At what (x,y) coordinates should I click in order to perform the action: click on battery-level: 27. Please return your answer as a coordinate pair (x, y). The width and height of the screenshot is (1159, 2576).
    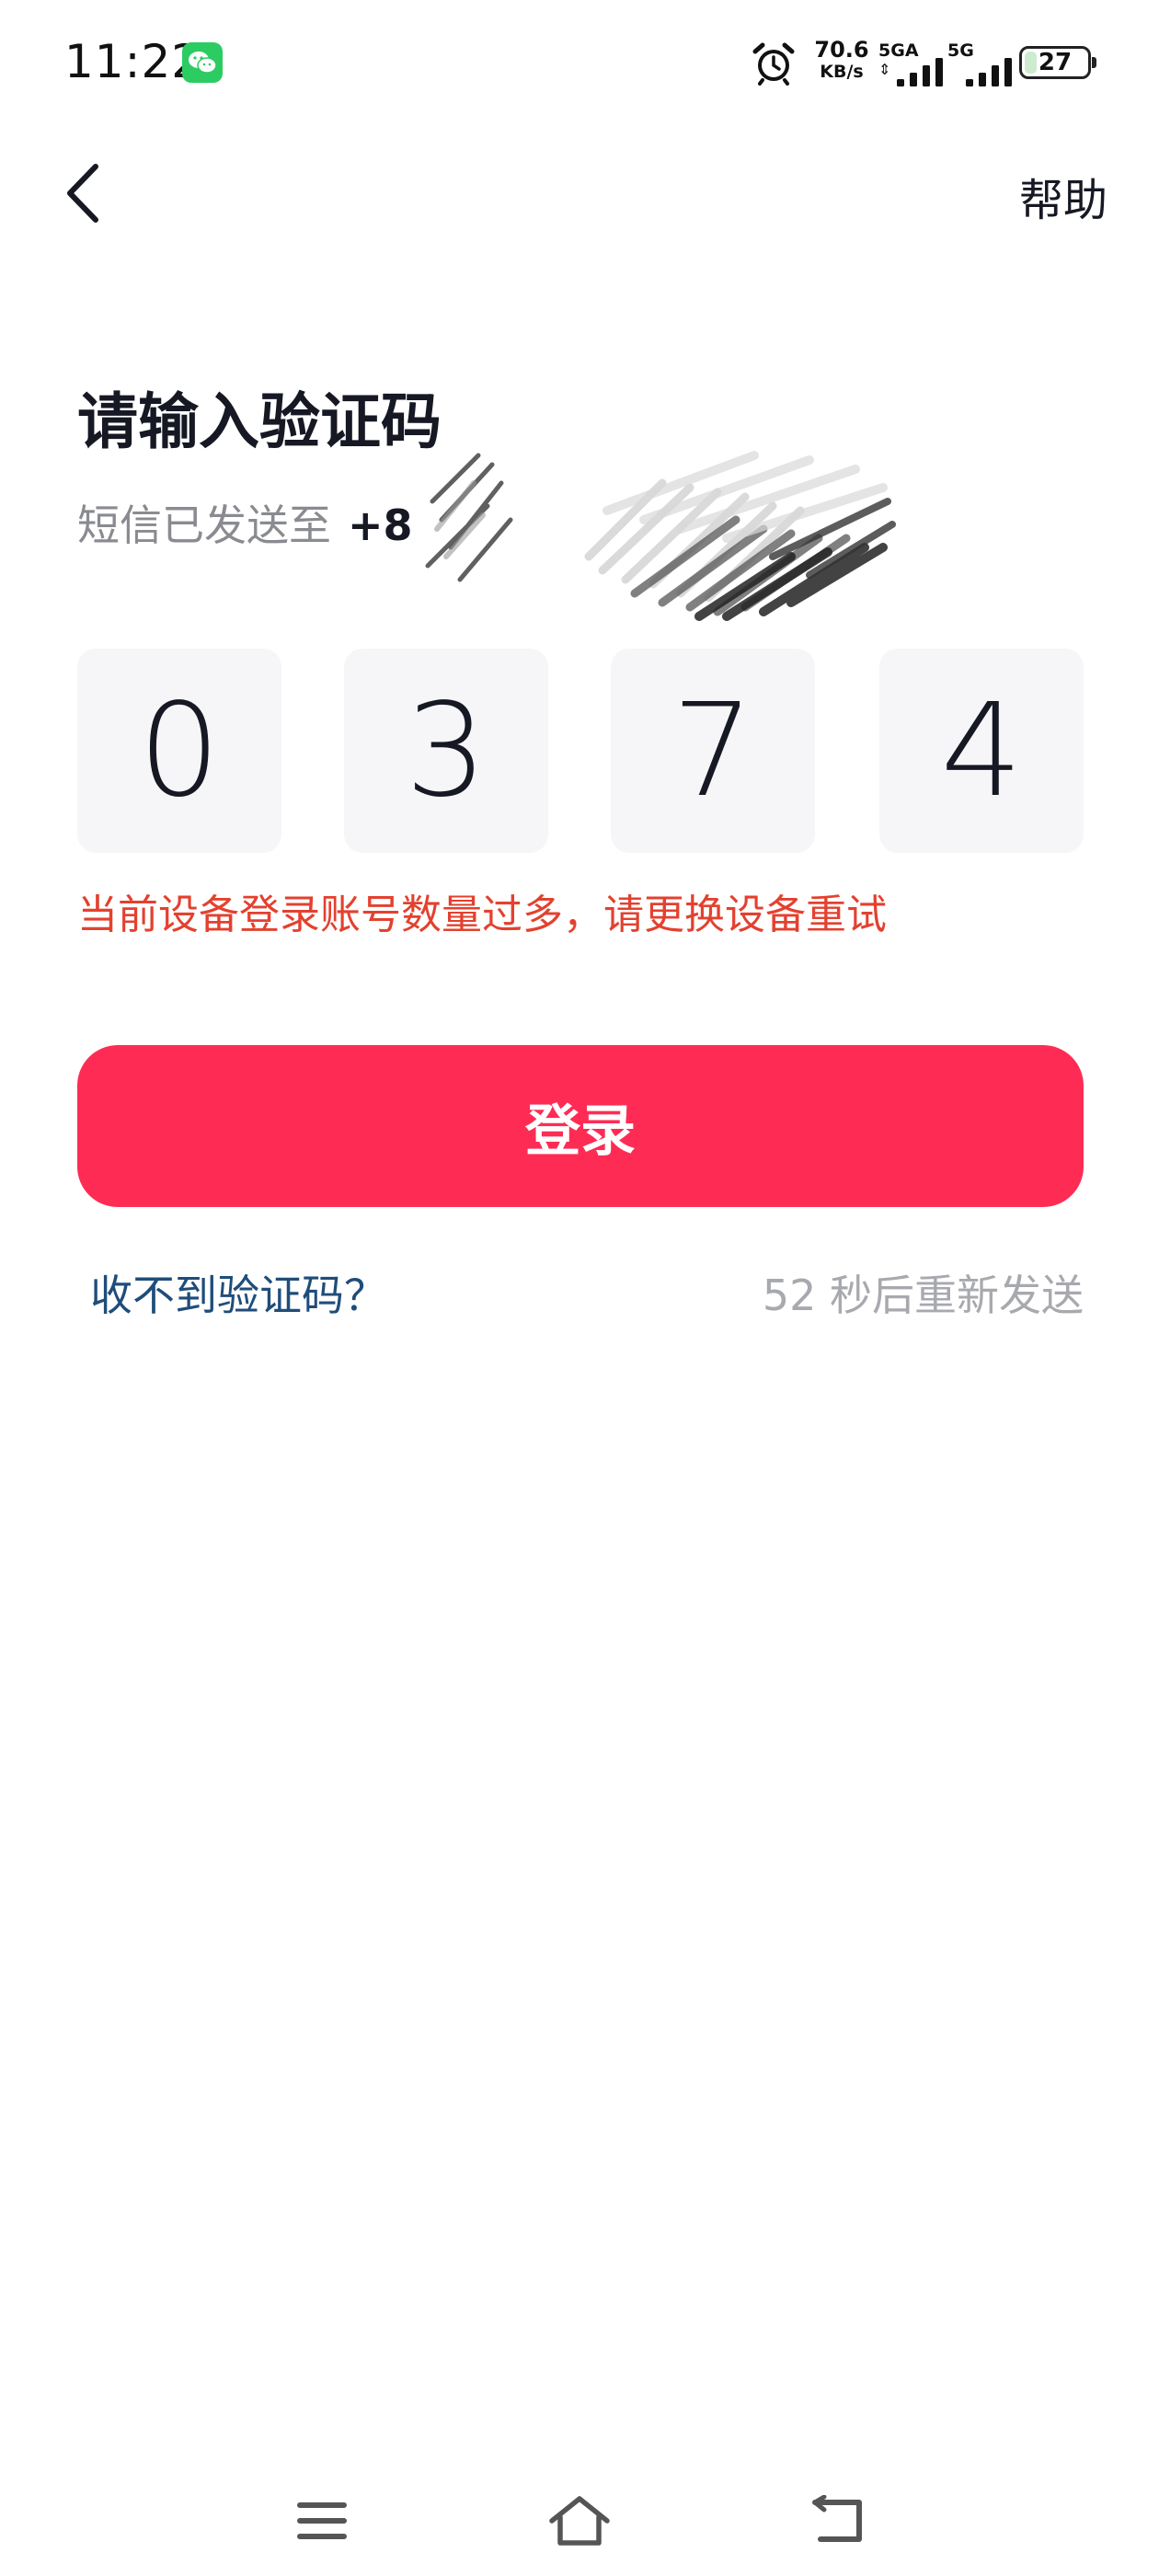
    Looking at the image, I should click on (1055, 62).